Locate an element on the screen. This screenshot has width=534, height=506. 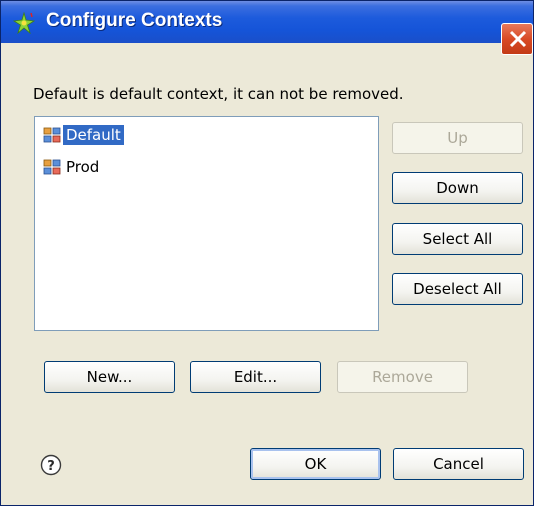
ok-button: OK is located at coordinates (315, 464).